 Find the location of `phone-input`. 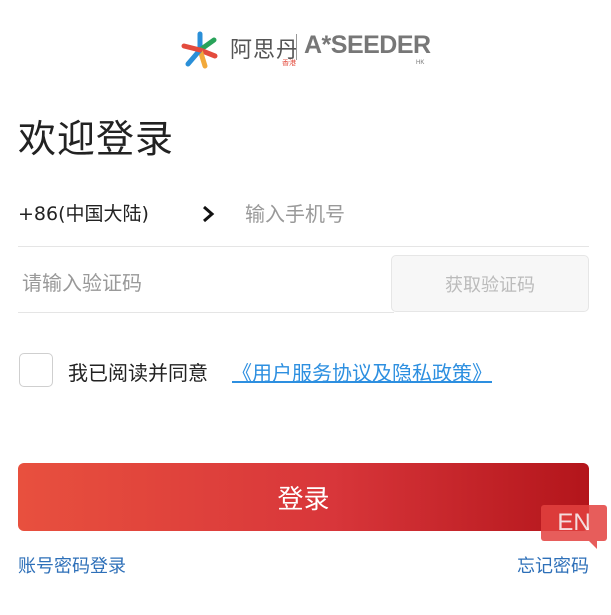

phone-input is located at coordinates (415, 214).